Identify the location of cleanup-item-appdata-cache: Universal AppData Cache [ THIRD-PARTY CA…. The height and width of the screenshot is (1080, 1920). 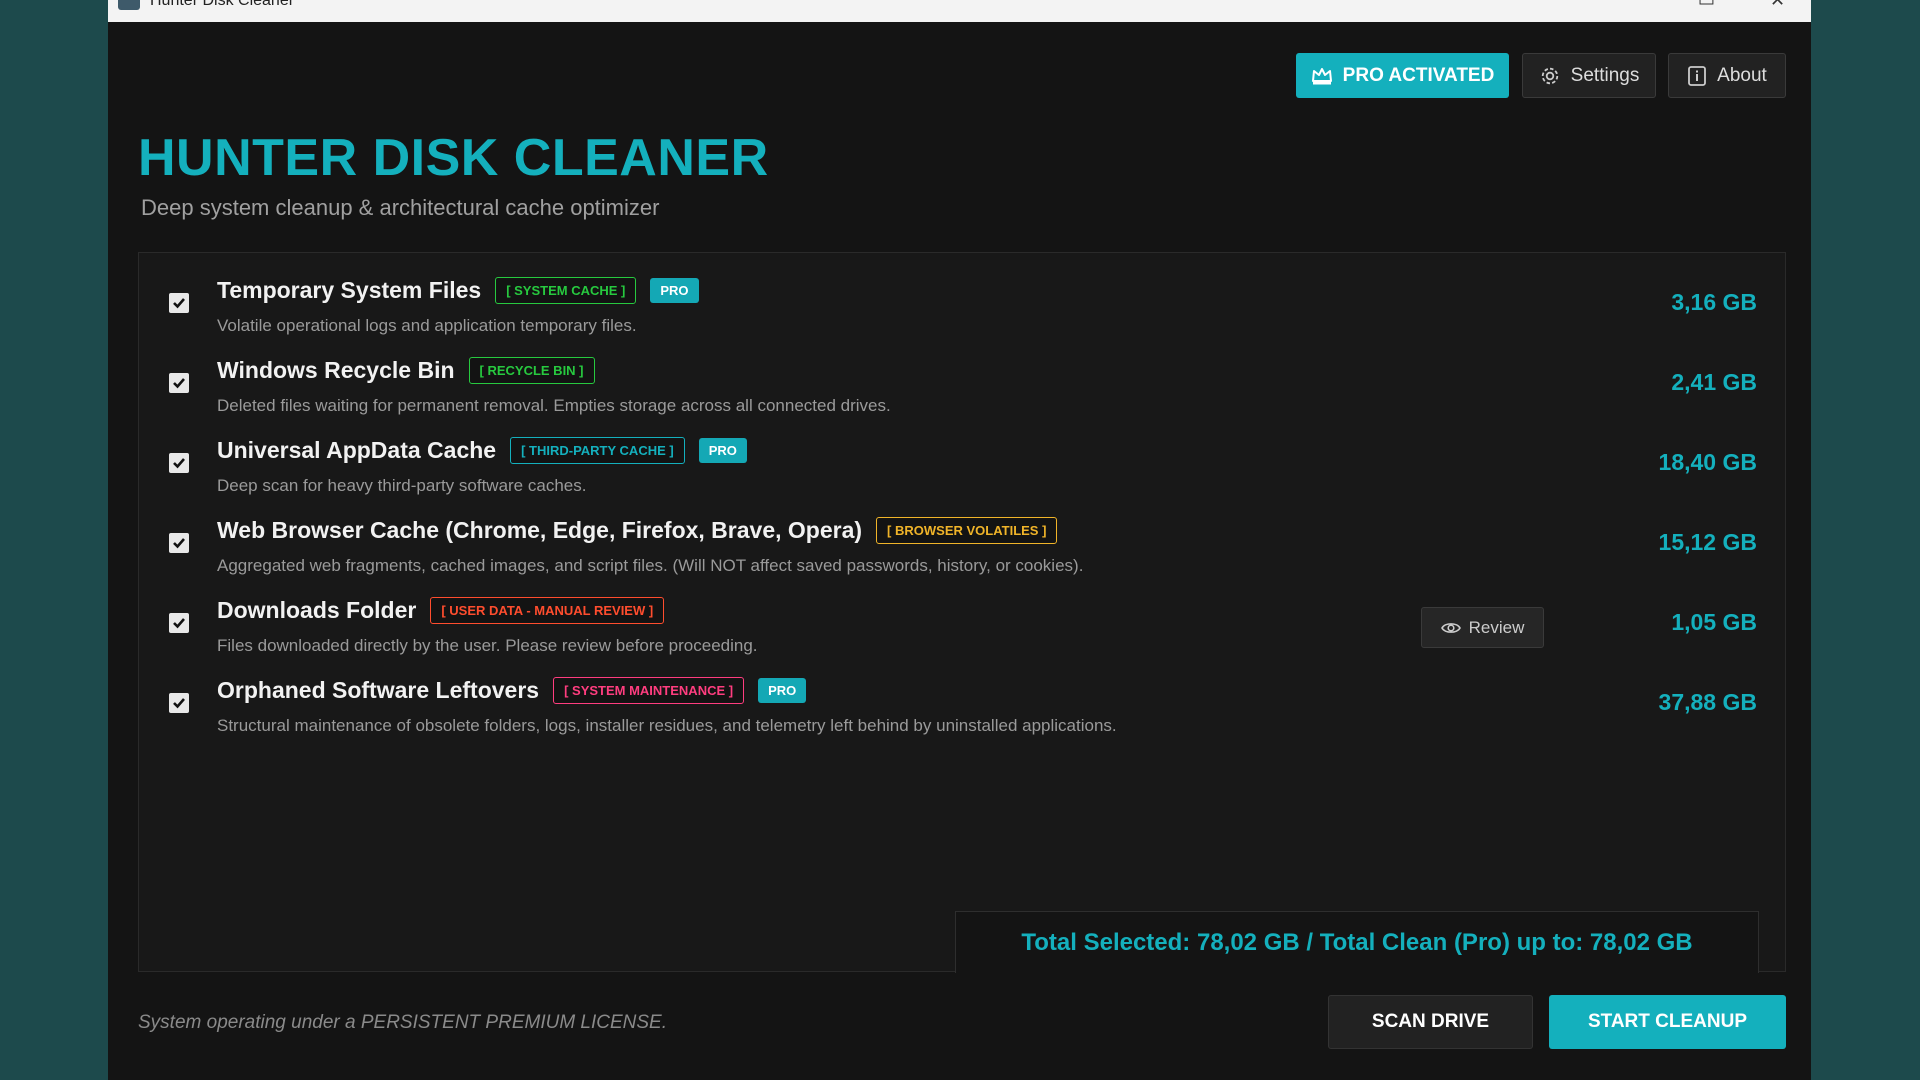
(962, 461).